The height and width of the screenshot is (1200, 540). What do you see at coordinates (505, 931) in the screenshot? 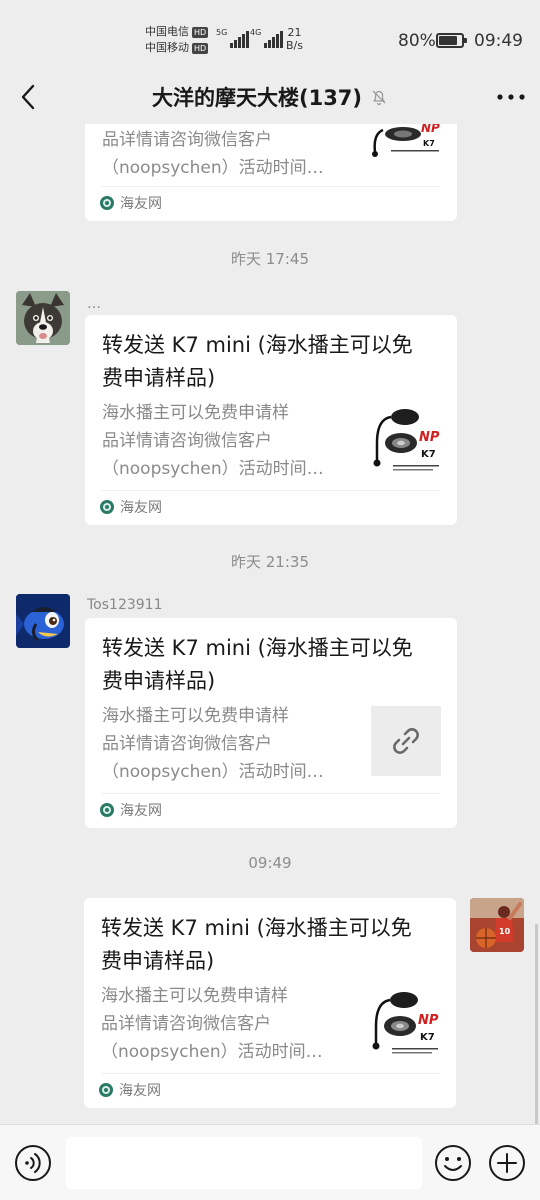
I see `svg-text: 10` at bounding box center [505, 931].